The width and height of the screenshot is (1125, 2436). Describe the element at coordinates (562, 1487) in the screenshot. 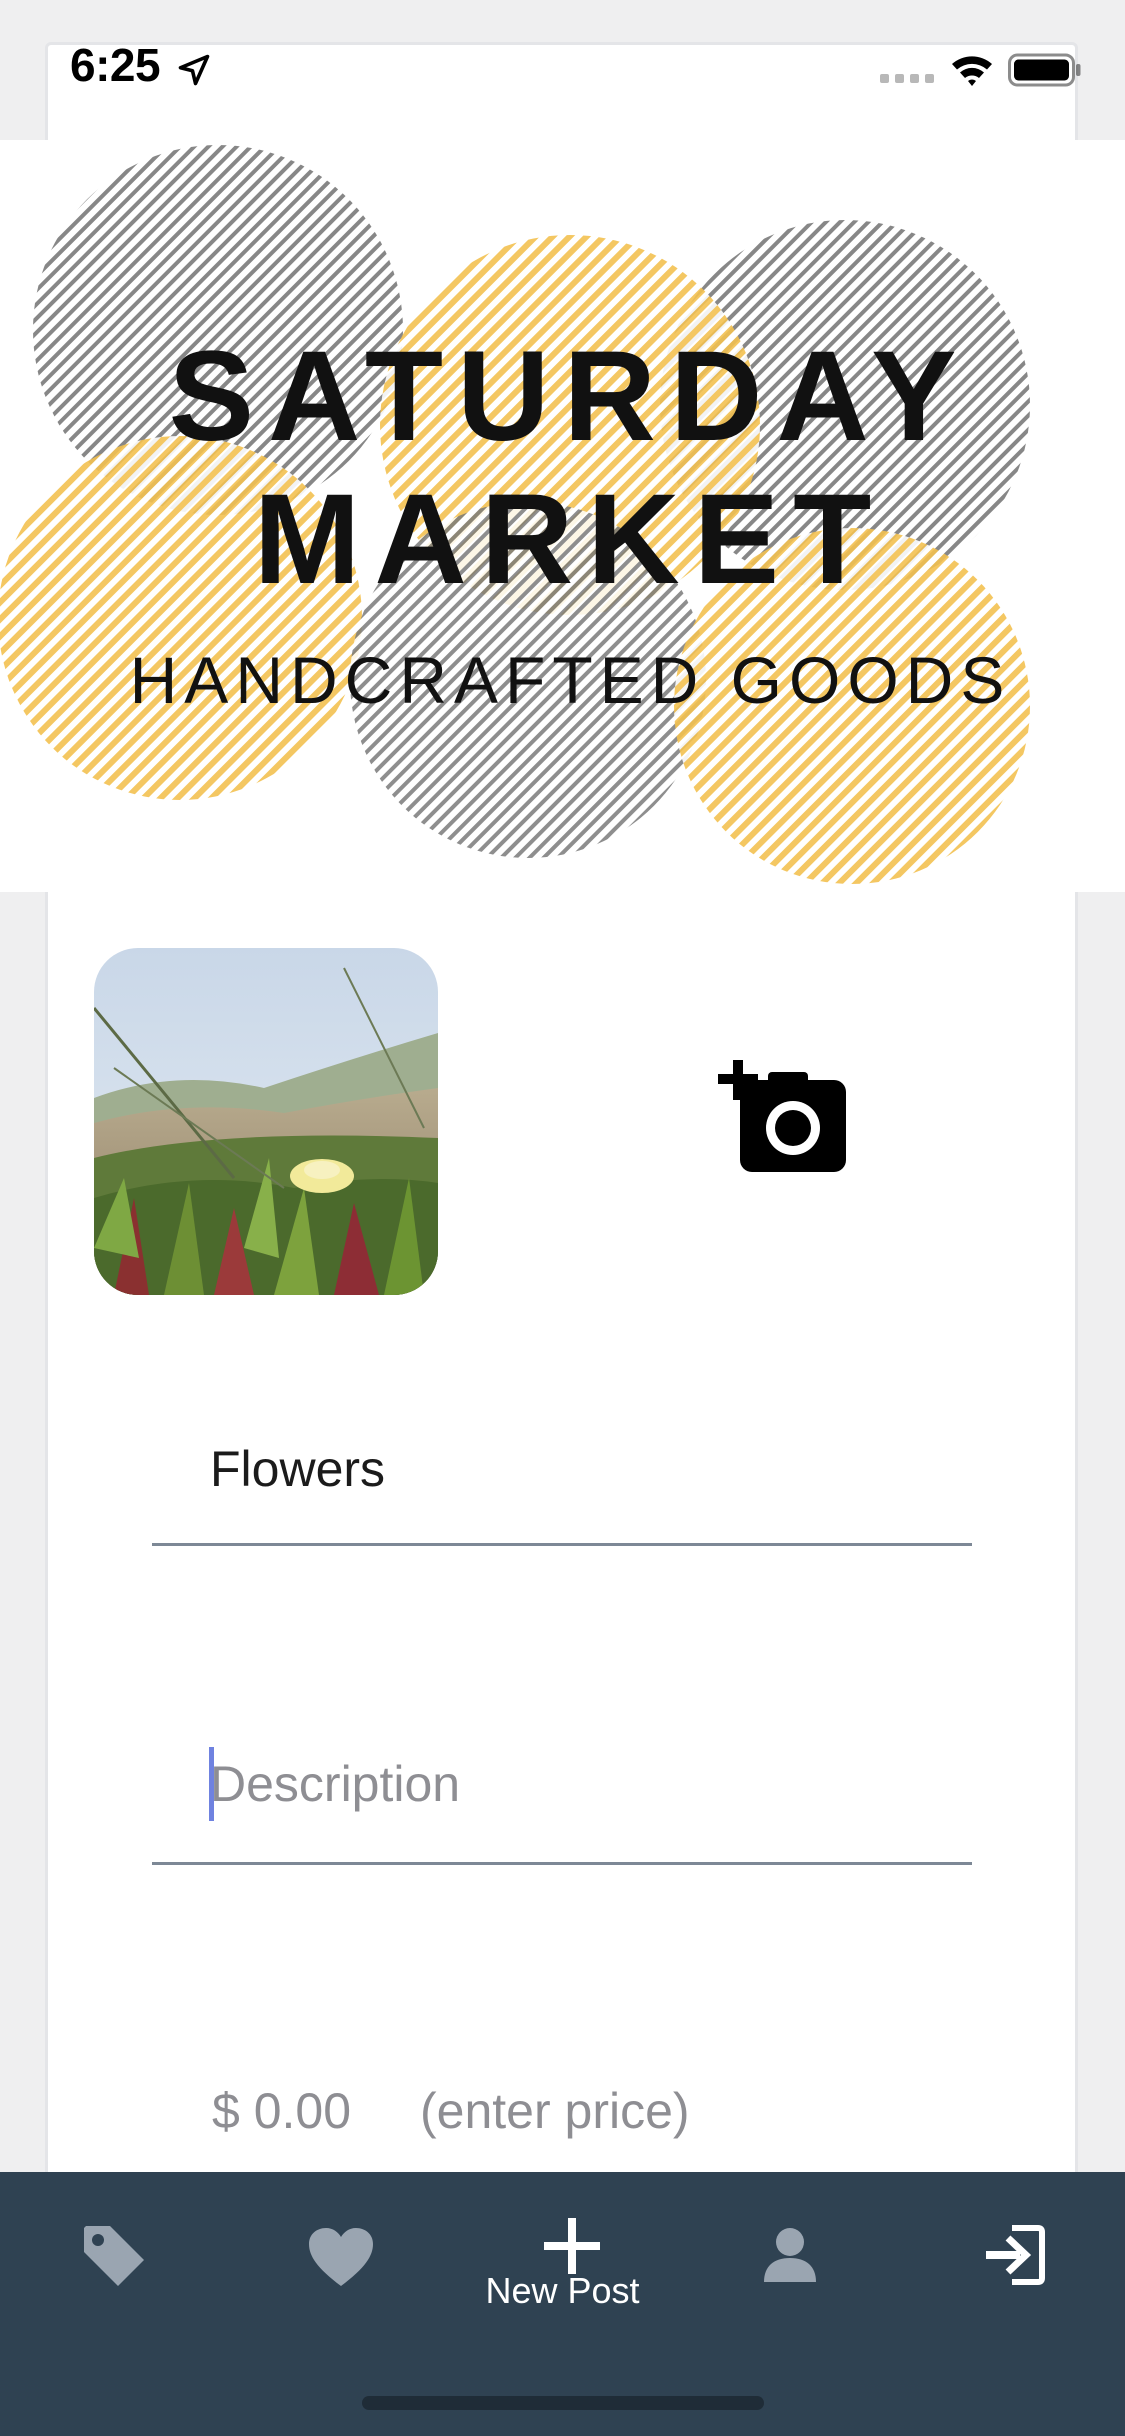

I see `name-field: Flowers` at that location.